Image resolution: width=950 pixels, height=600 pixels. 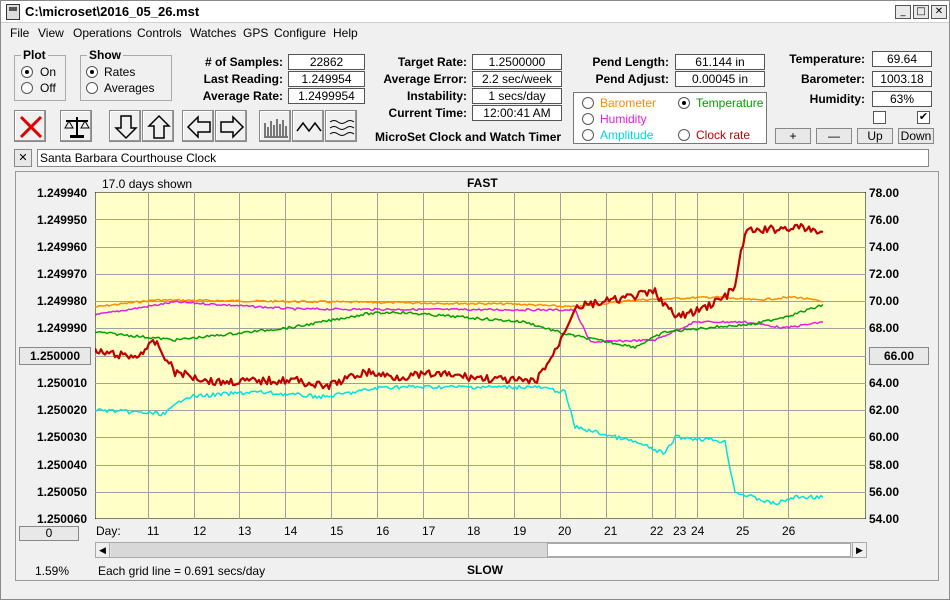 What do you see at coordinates (61, 247) in the screenshot?
I see `left-tick: 1.249960` at bounding box center [61, 247].